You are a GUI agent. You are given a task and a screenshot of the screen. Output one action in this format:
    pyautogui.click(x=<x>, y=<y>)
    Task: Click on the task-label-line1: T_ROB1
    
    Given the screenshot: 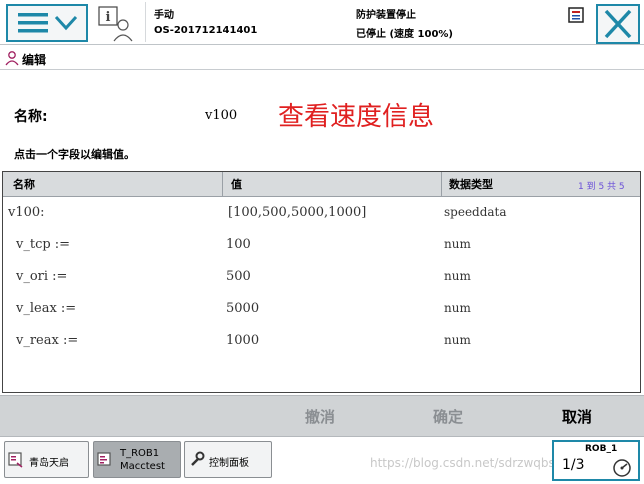 What is the action you would take?
    pyautogui.click(x=140, y=453)
    